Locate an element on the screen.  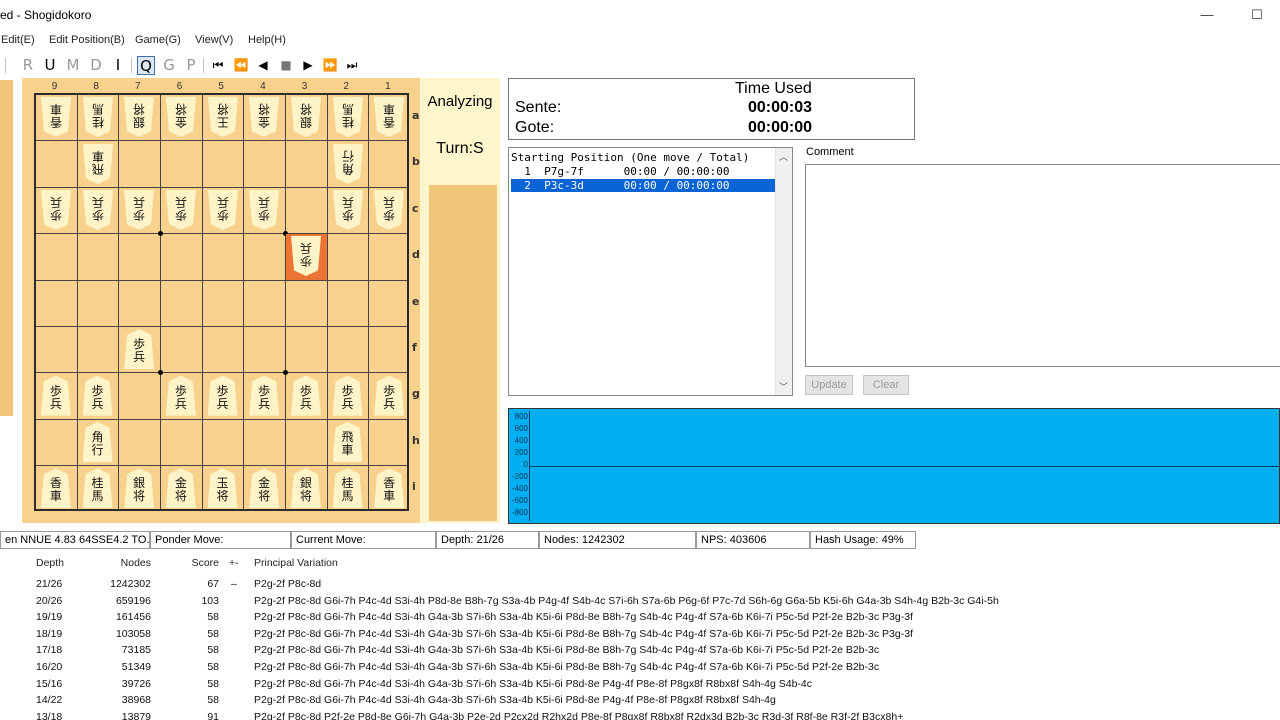
shogi-piece: 玉将 is located at coordinates (222, 488).